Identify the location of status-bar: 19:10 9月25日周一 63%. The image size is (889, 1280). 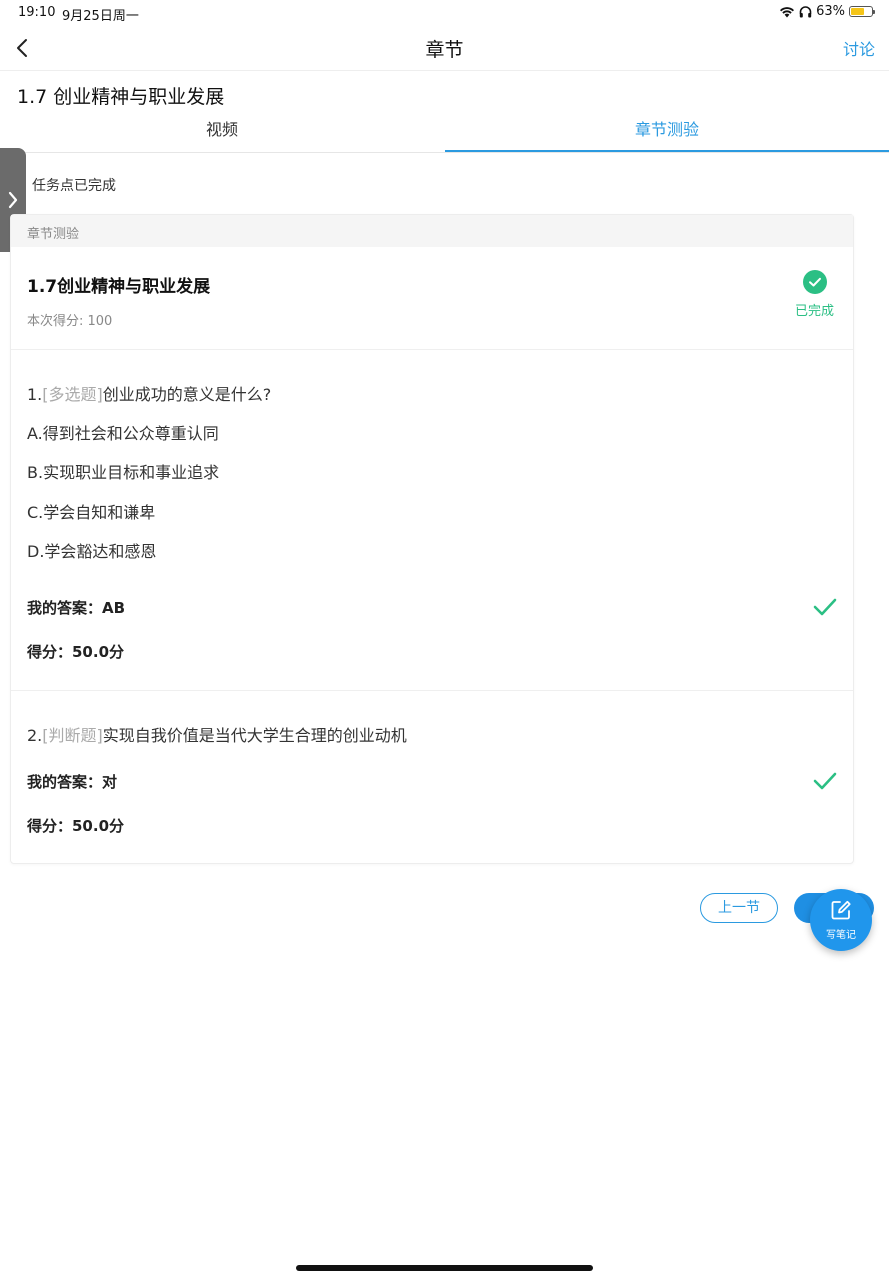
(444, 13).